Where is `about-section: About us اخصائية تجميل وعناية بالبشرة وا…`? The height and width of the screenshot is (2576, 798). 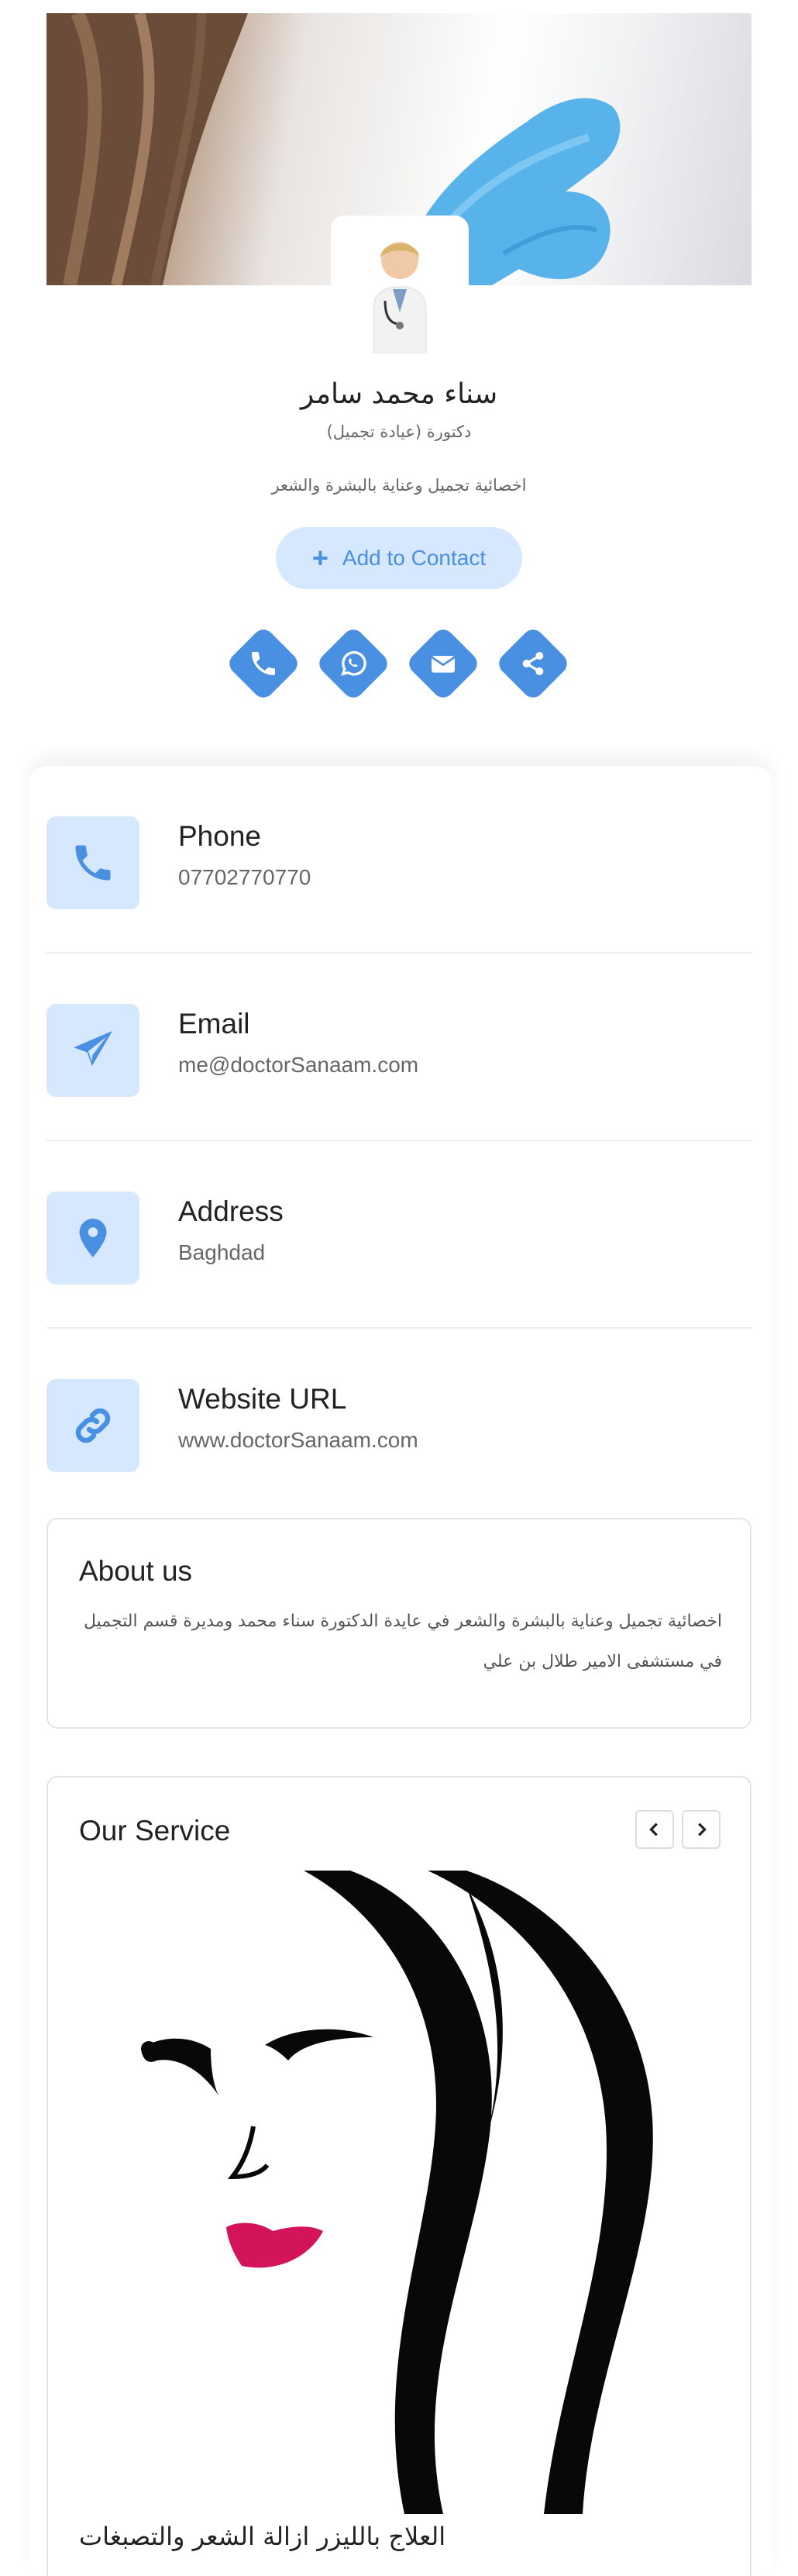
about-section: About us اخصائية تجميل وعناية بالبشرة وا… is located at coordinates (399, 1623).